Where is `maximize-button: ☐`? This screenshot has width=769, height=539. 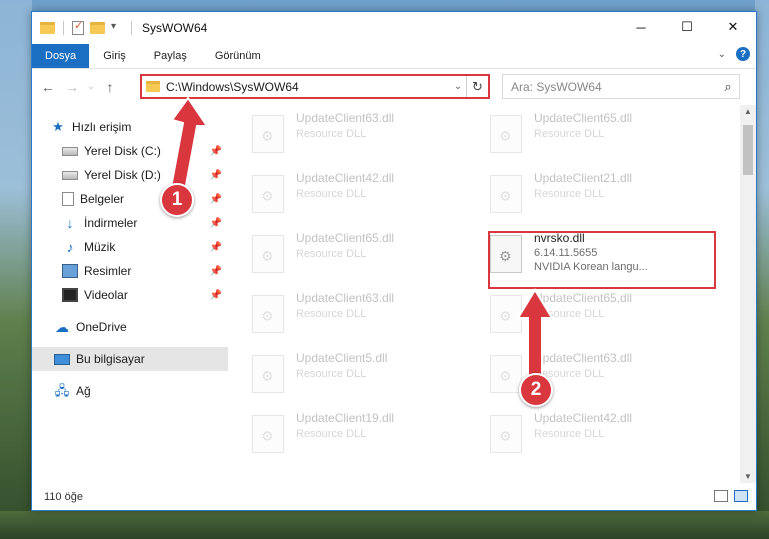
maximize-button: ☐ is located at coordinates (687, 27).